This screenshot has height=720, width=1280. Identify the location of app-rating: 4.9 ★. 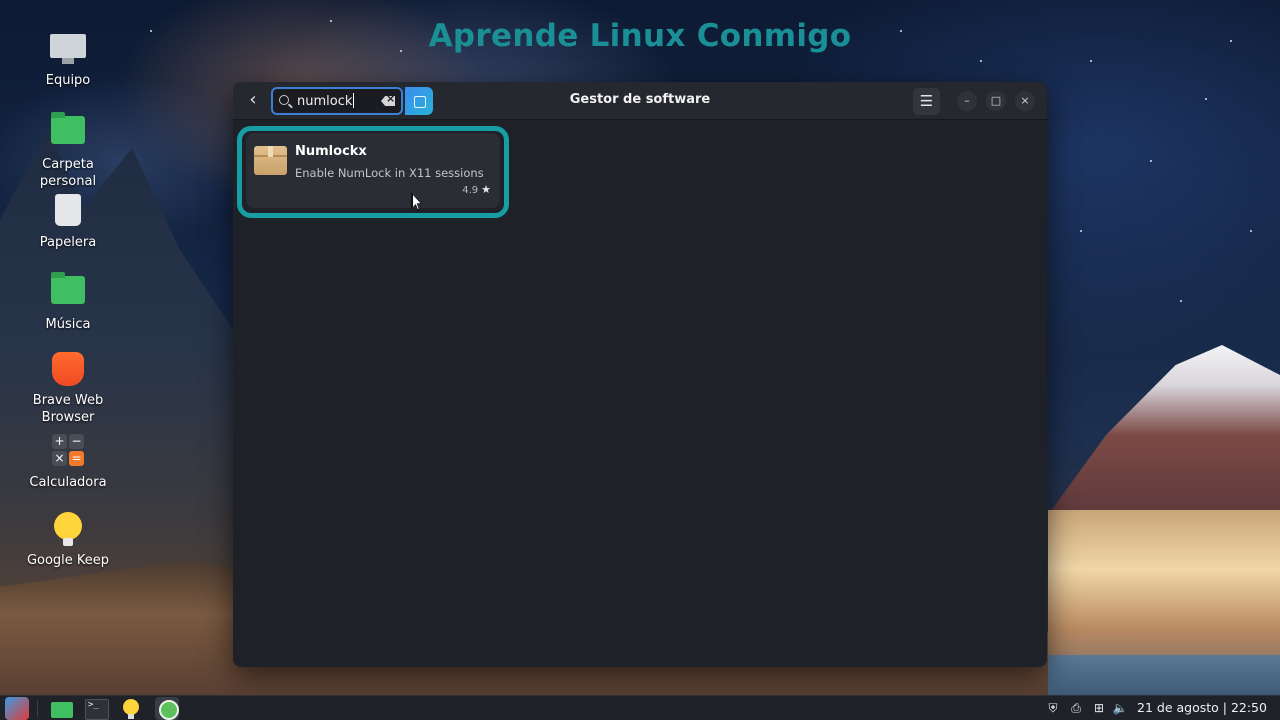
(476, 189).